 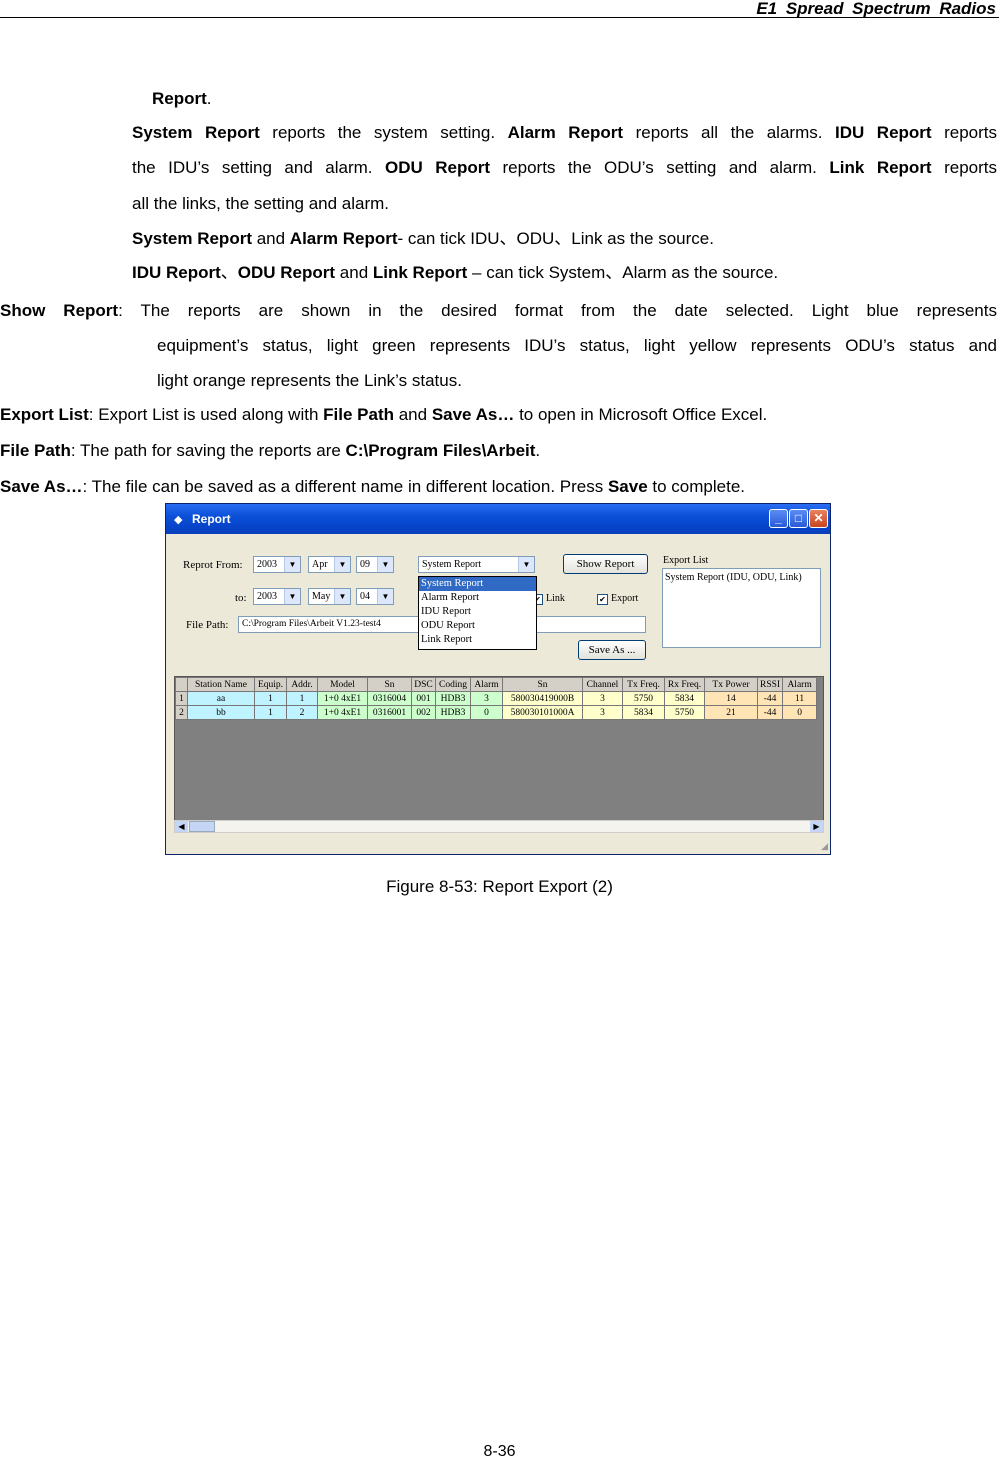 I want to click on column-header: Tx Power, so click(x=731, y=684).